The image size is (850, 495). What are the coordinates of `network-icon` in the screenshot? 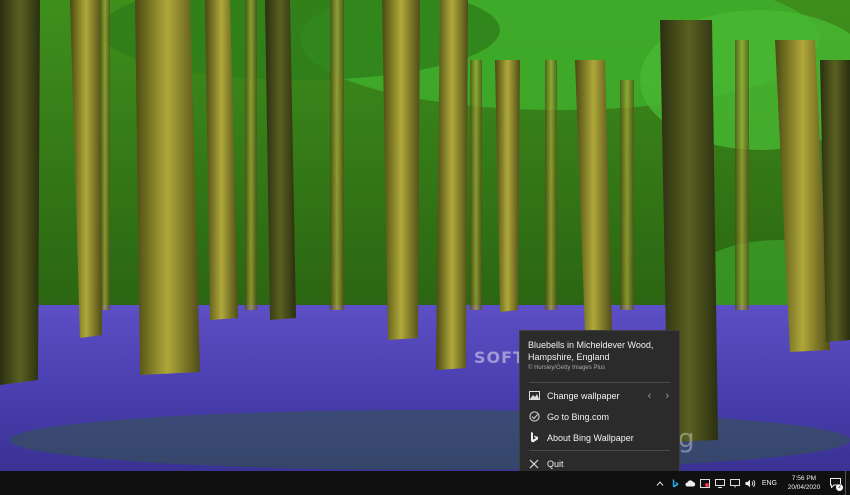 It's located at (720, 483).